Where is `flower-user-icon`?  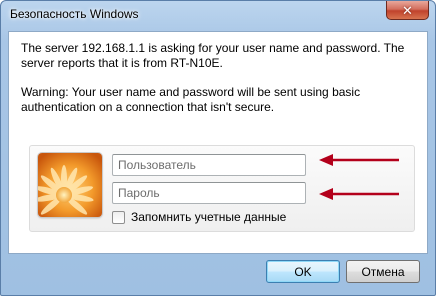
flower-user-icon is located at coordinates (70, 185).